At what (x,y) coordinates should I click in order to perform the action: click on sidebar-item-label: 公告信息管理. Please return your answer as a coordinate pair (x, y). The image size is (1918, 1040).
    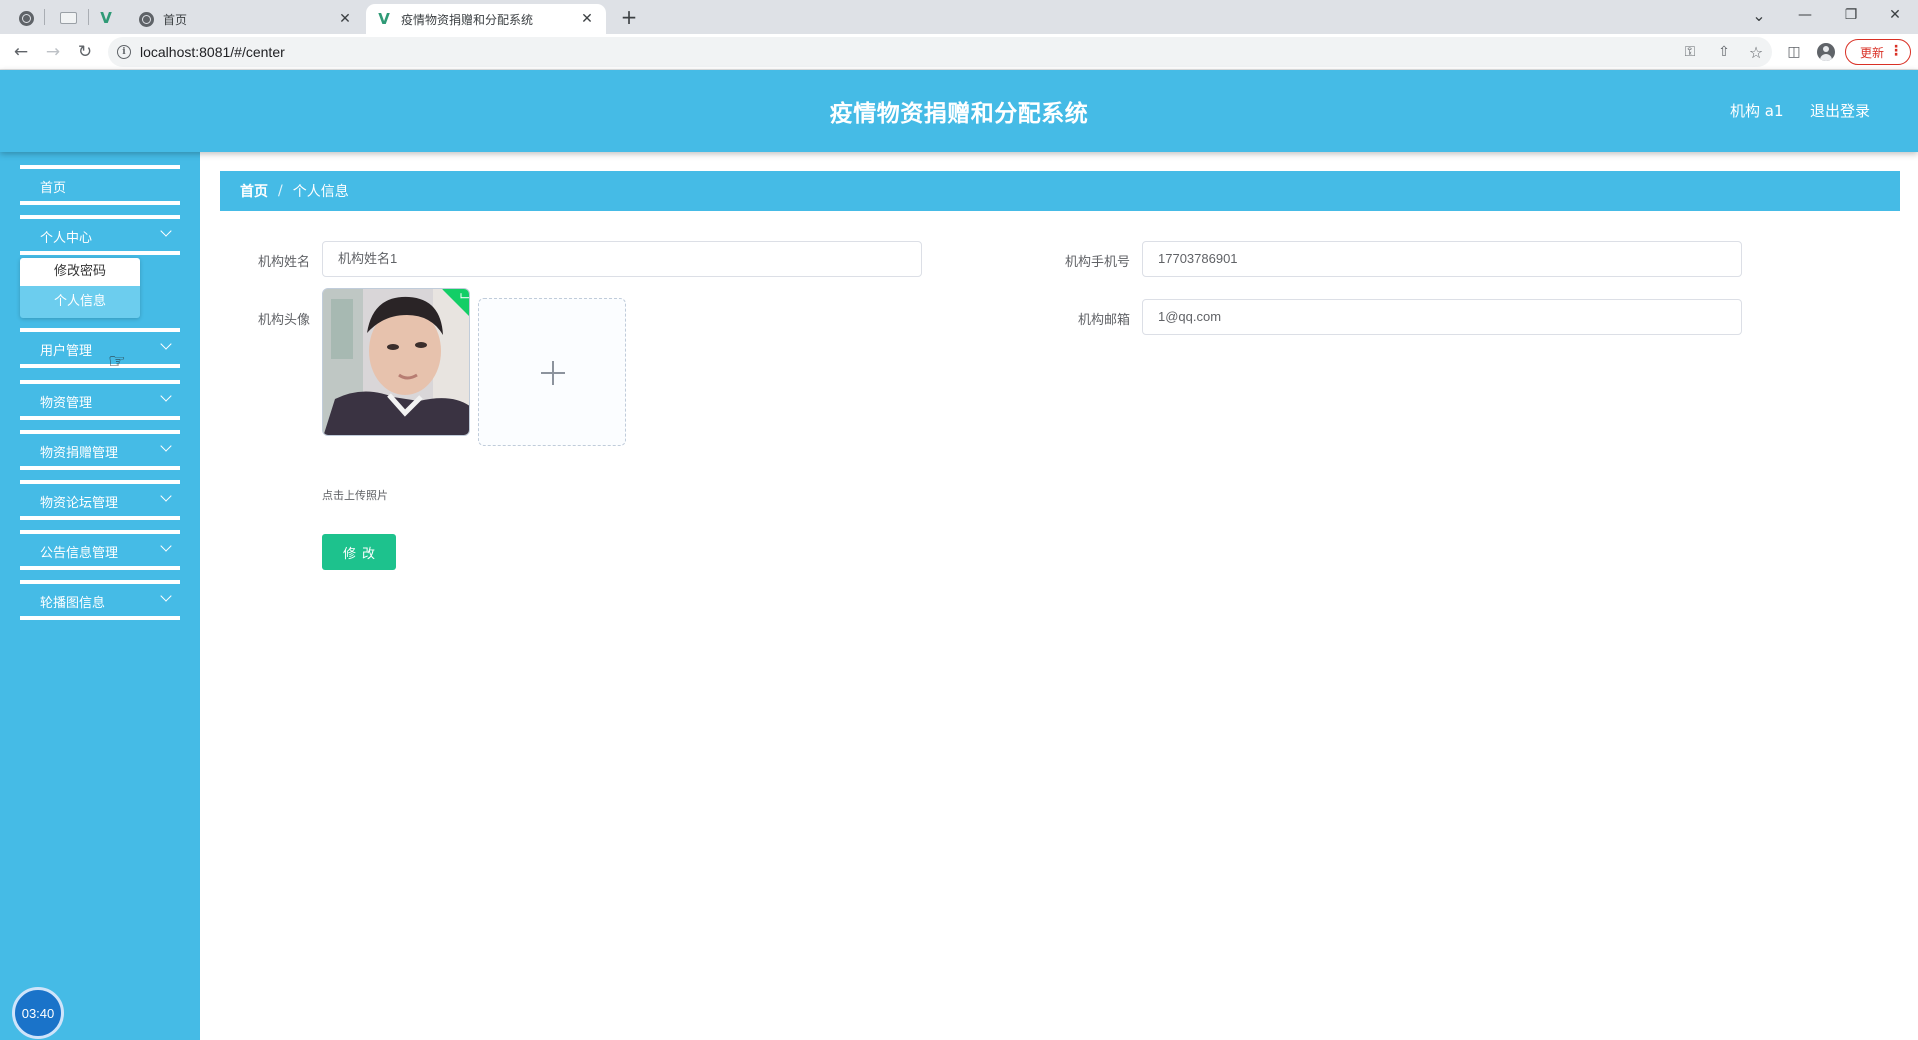
    Looking at the image, I should click on (79, 553).